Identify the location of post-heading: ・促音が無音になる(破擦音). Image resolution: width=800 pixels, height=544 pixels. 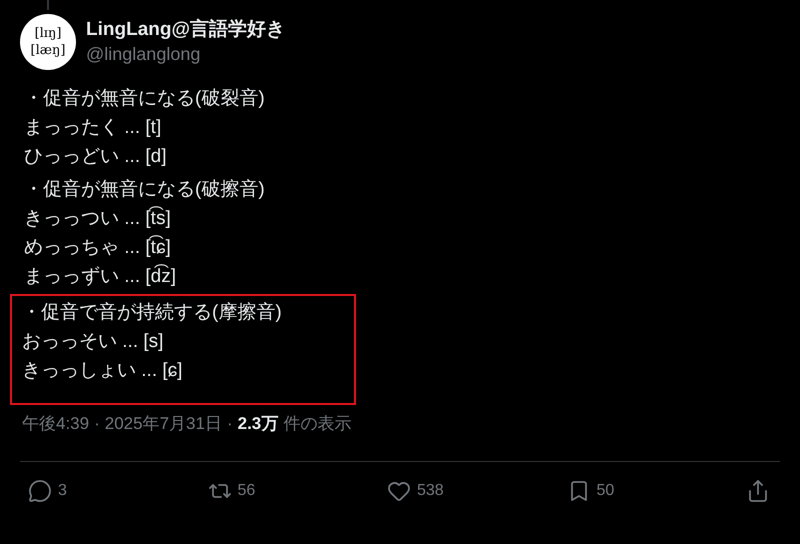
(145, 190).